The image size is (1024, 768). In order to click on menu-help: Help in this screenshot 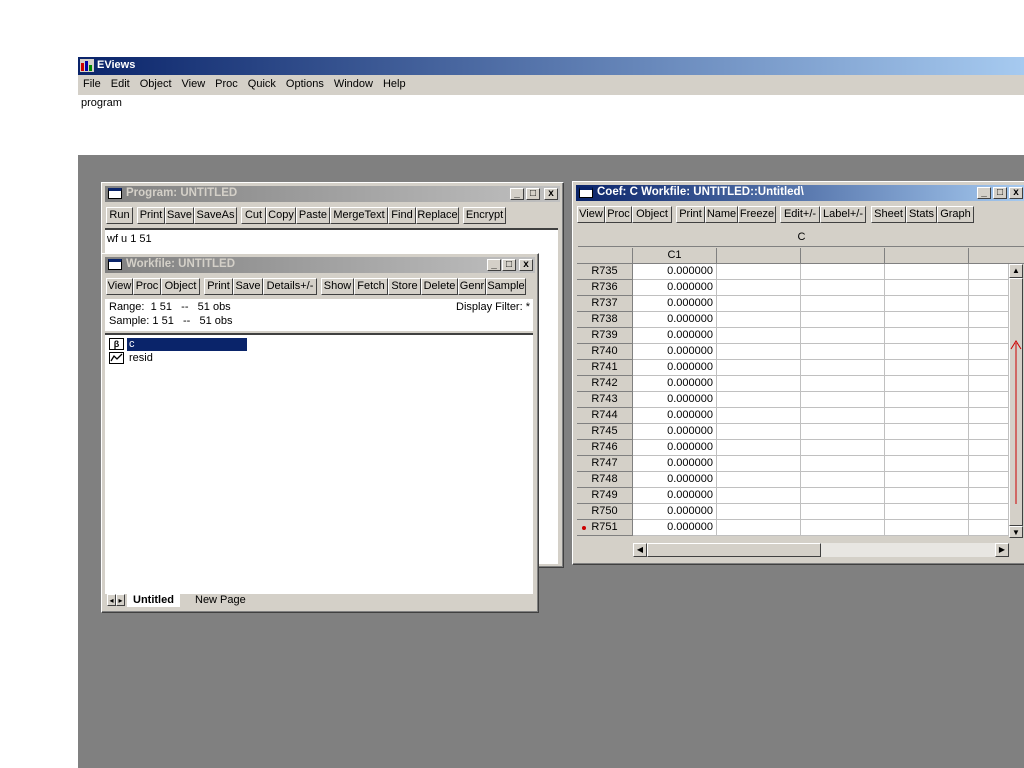, I will do `click(394, 85)`.